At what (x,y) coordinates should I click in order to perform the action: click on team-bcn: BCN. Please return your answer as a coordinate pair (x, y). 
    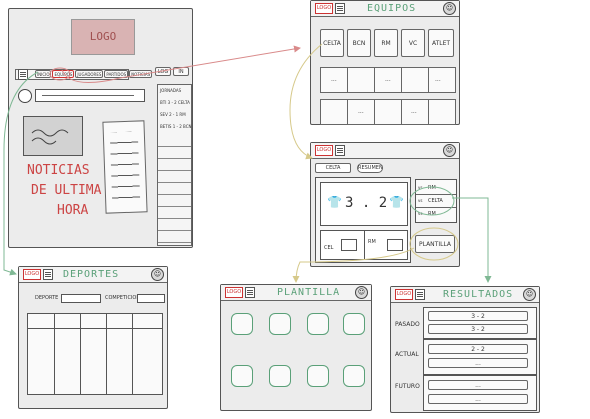
    Looking at the image, I should click on (359, 43).